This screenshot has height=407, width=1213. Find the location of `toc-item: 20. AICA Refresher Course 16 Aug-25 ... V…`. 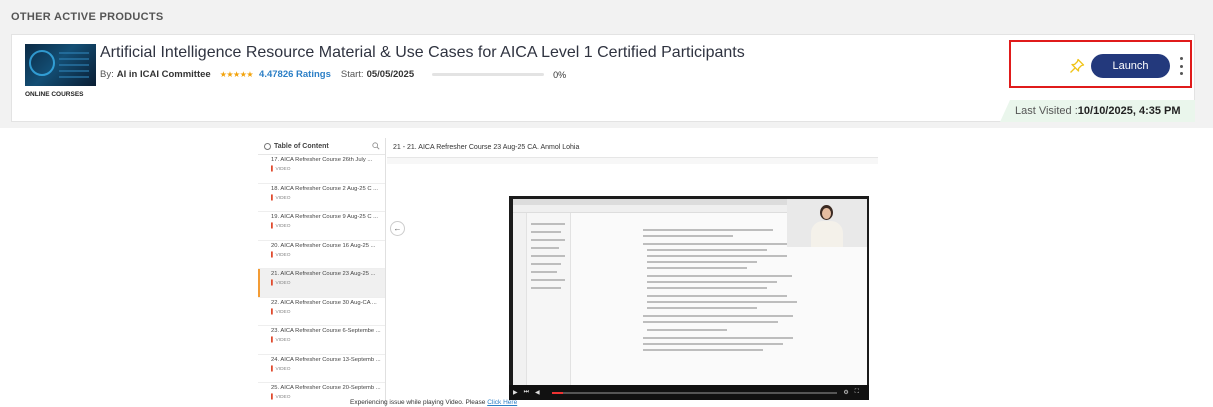

toc-item: 20. AICA Refresher Course 16 Aug-25 ... V… is located at coordinates (321, 255).